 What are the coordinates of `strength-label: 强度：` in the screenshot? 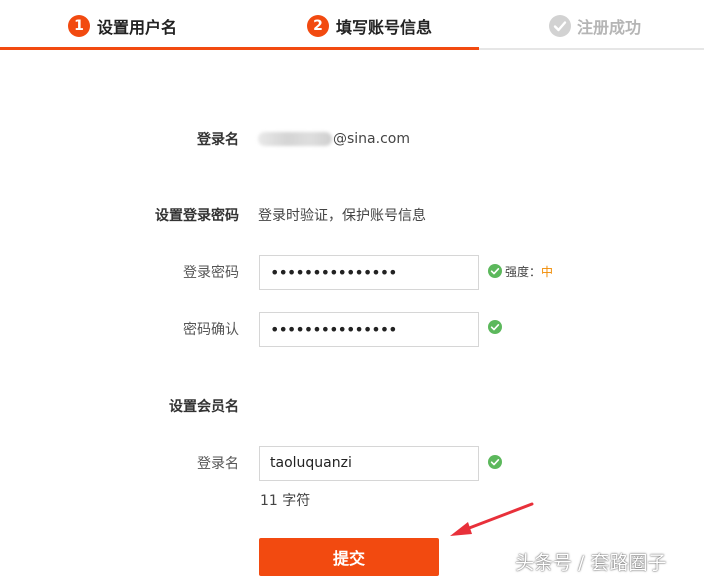 It's located at (523, 272).